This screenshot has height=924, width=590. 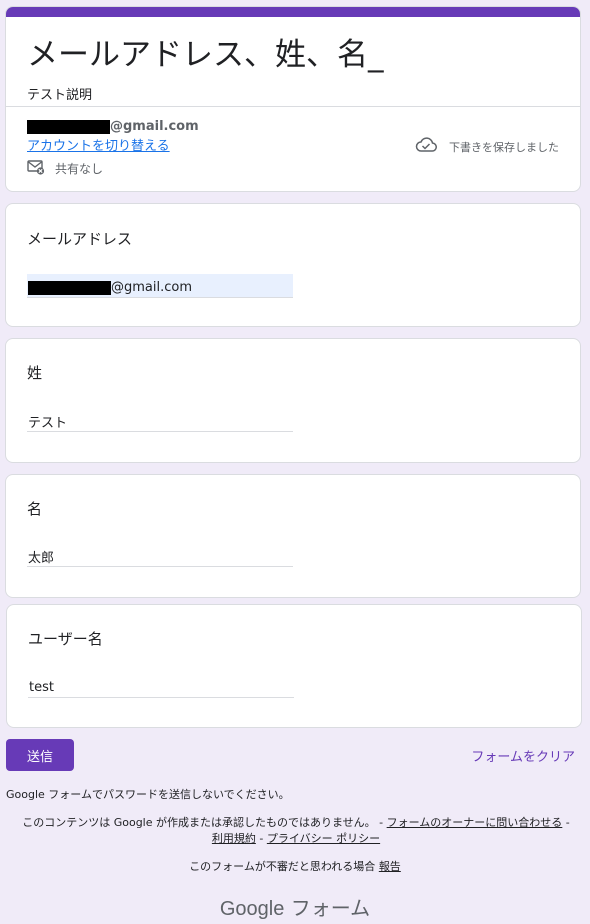 I want to click on question-card-last-name: 姓 テスト, so click(x=293, y=400).